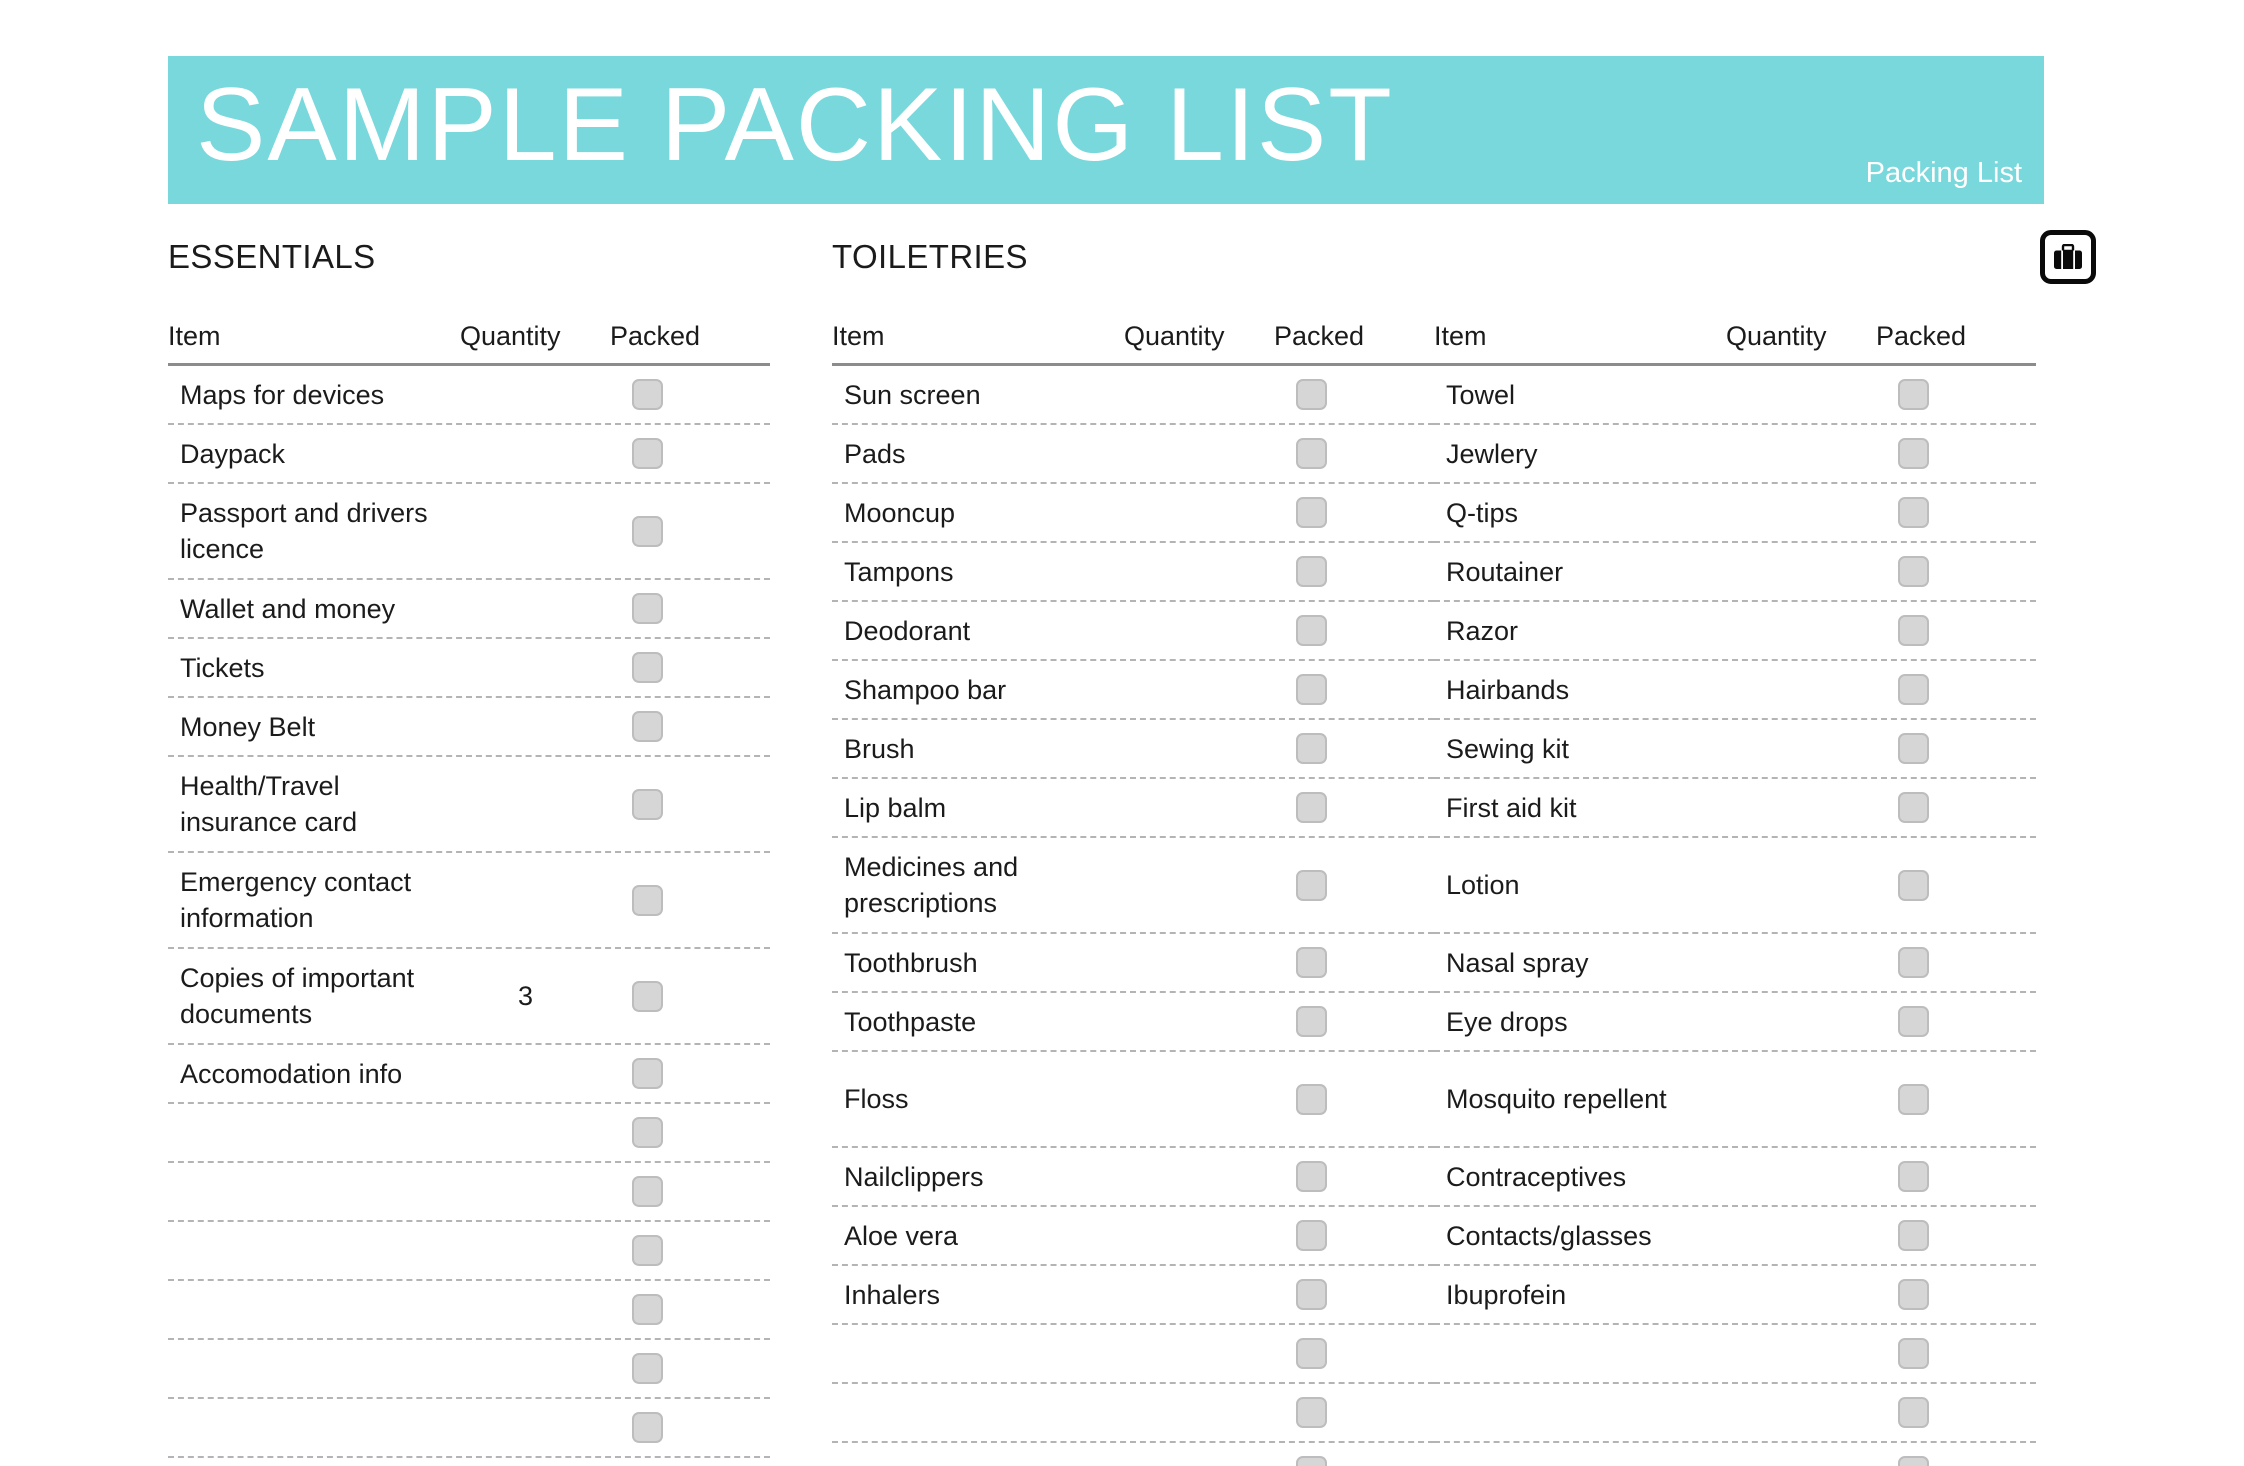  What do you see at coordinates (535, 996) in the screenshot?
I see `row-quantity-value: 3` at bounding box center [535, 996].